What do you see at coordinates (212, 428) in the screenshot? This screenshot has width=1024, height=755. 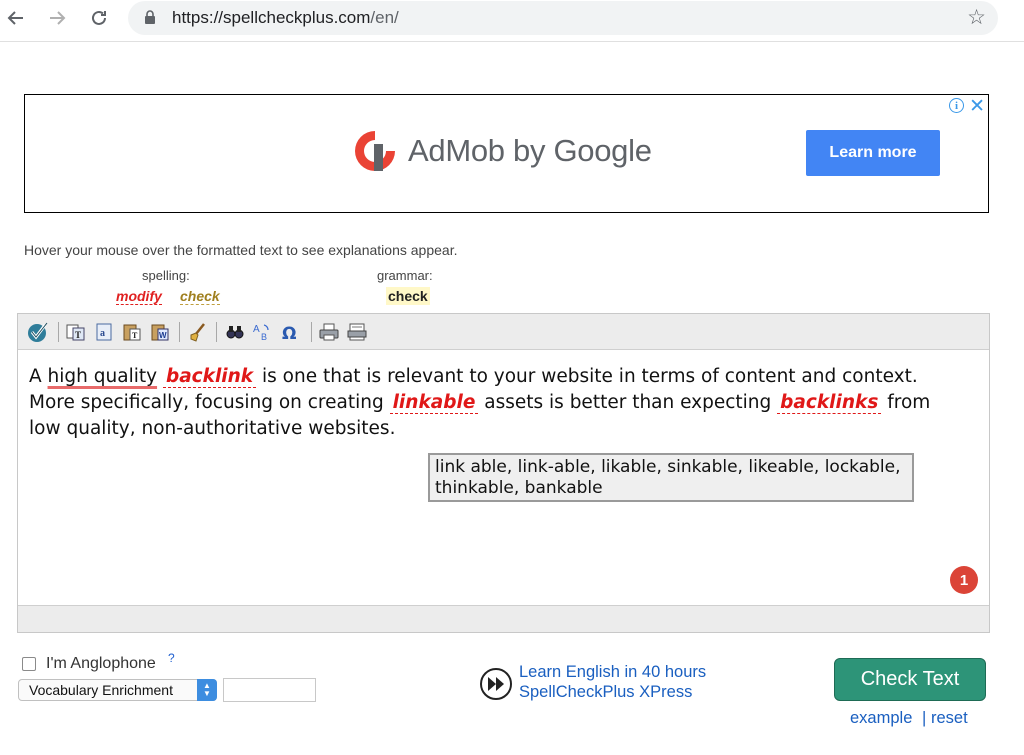 I see `text-fragment: low quality, non-authoritative websites.` at bounding box center [212, 428].